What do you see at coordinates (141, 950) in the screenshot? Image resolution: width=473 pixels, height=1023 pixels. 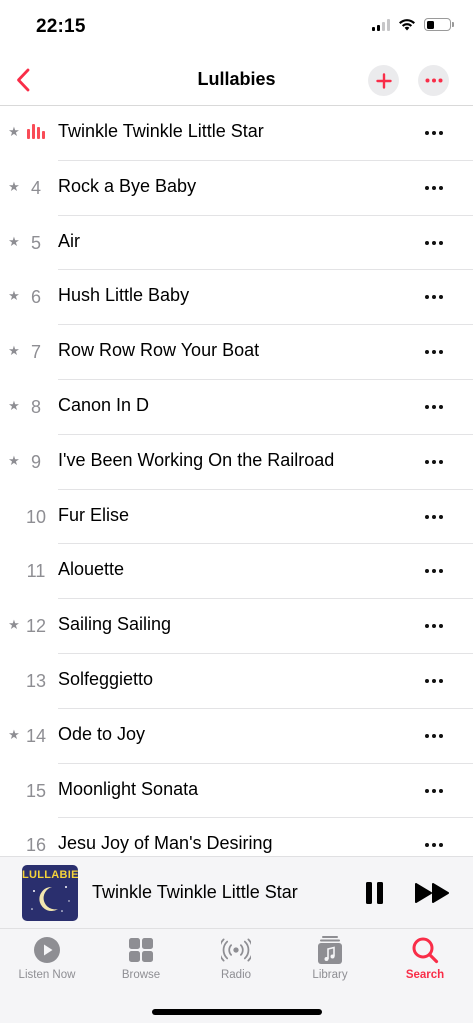 I see `grid-icon` at bounding box center [141, 950].